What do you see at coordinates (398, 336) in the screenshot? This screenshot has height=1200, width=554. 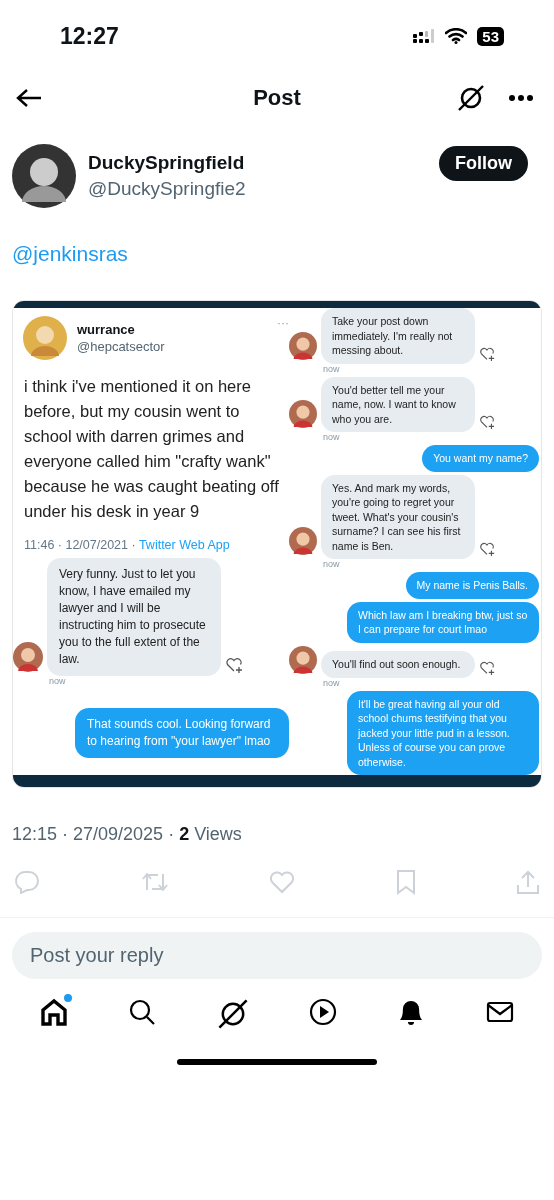 I see `incoming-message: Take your post down immediately. I'm really not messing about.` at bounding box center [398, 336].